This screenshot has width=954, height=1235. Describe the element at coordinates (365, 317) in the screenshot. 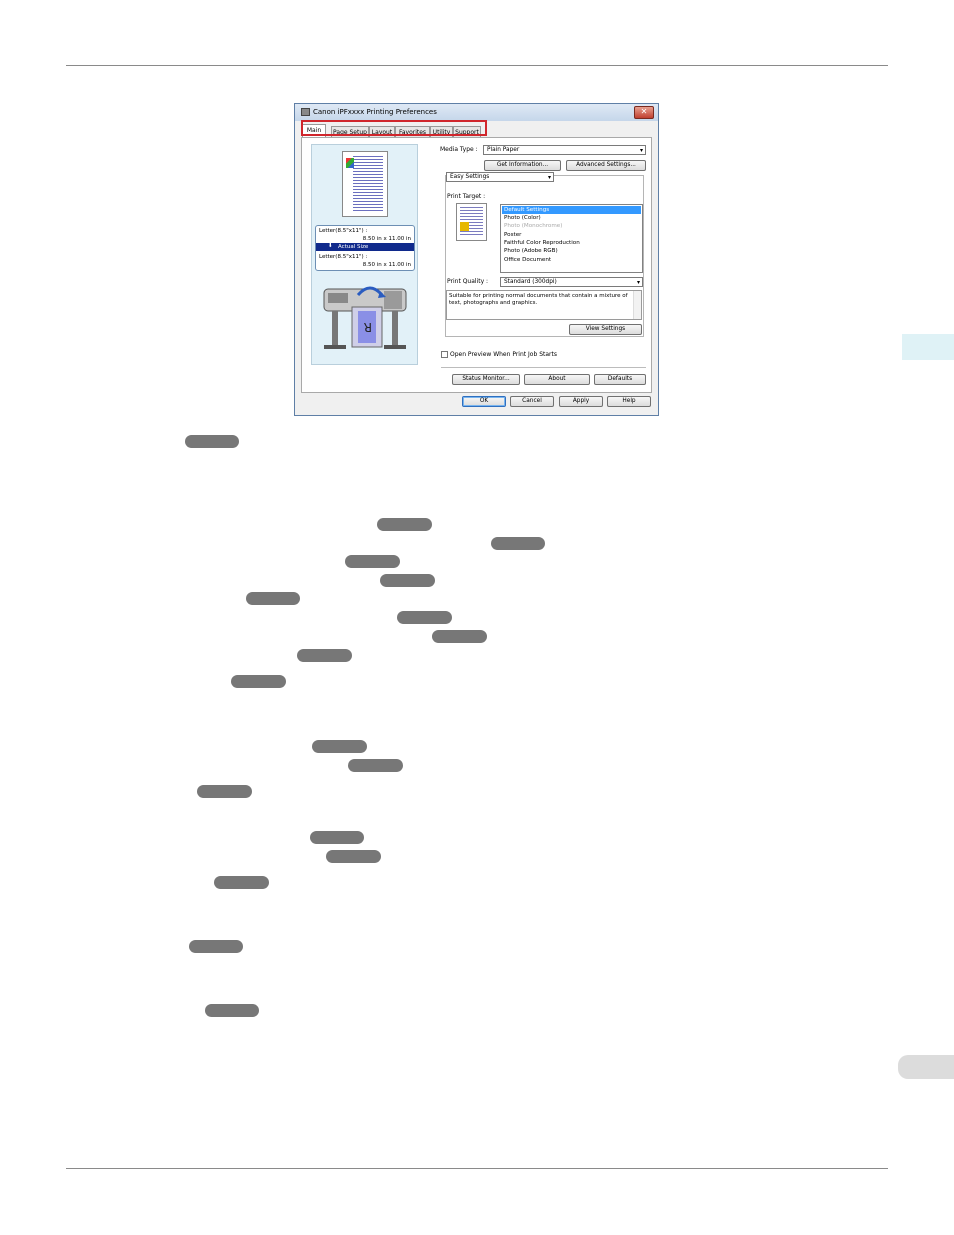

I see `printer-illustration-icon: R` at that location.